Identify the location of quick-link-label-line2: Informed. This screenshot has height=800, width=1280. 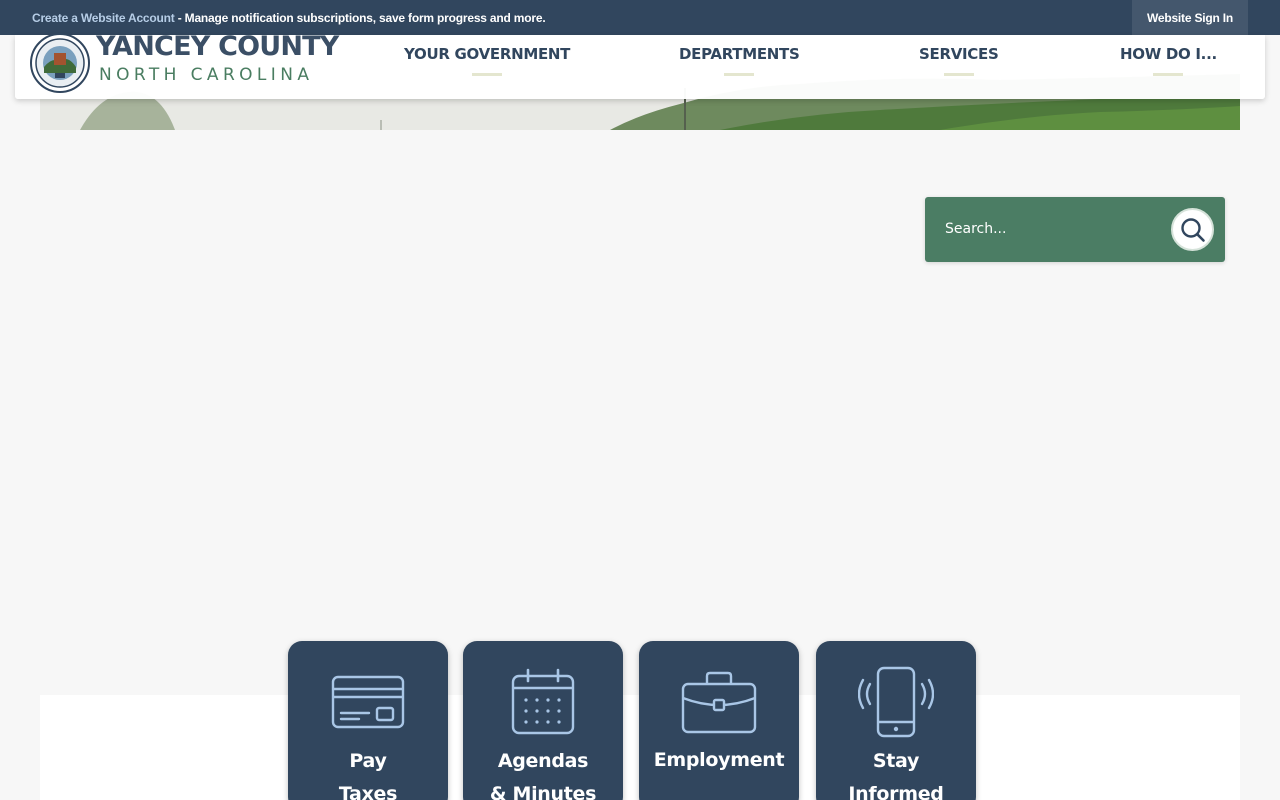
(896, 791).